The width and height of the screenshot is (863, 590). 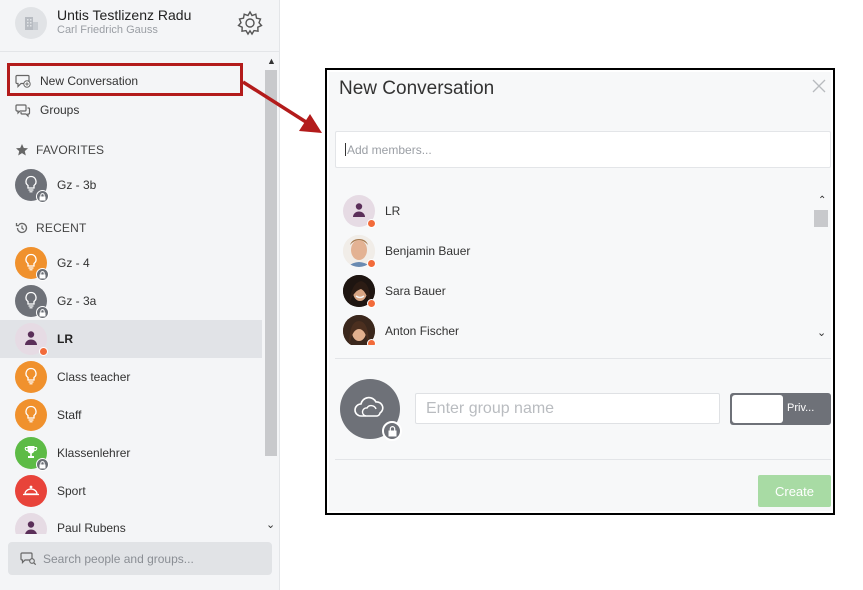 I want to click on group-avatar-picker, so click(x=371, y=410).